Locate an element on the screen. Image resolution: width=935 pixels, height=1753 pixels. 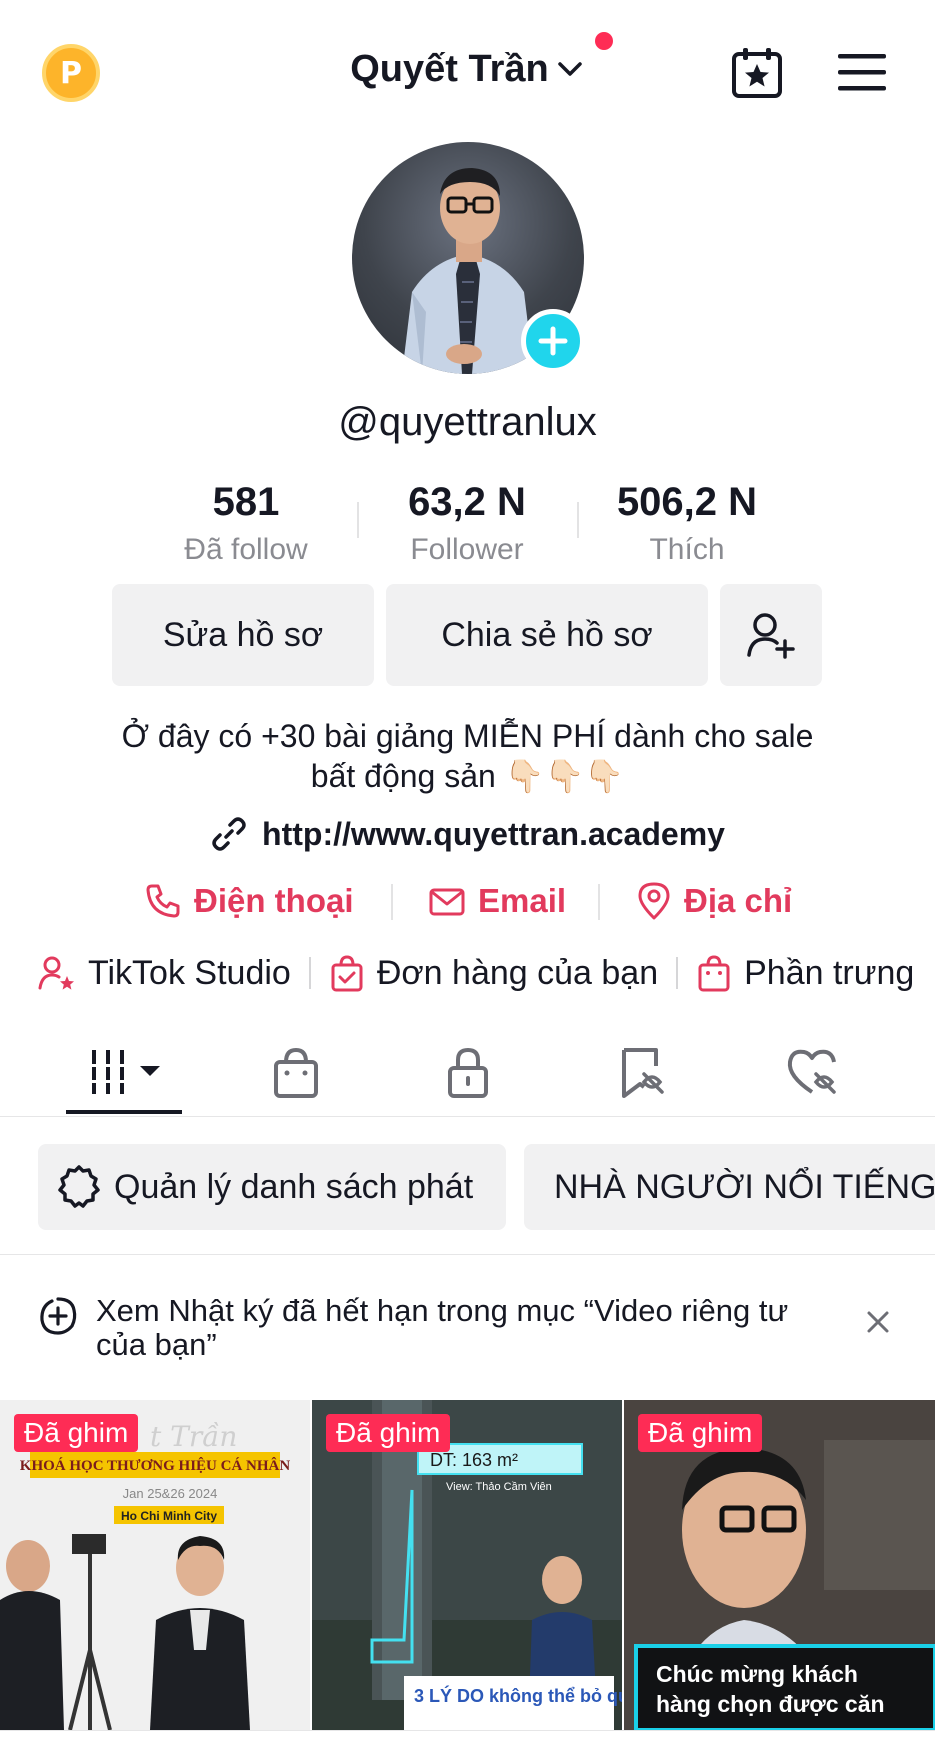
orders-link: Đơn hàng của bạn is located at coordinates (493, 973).